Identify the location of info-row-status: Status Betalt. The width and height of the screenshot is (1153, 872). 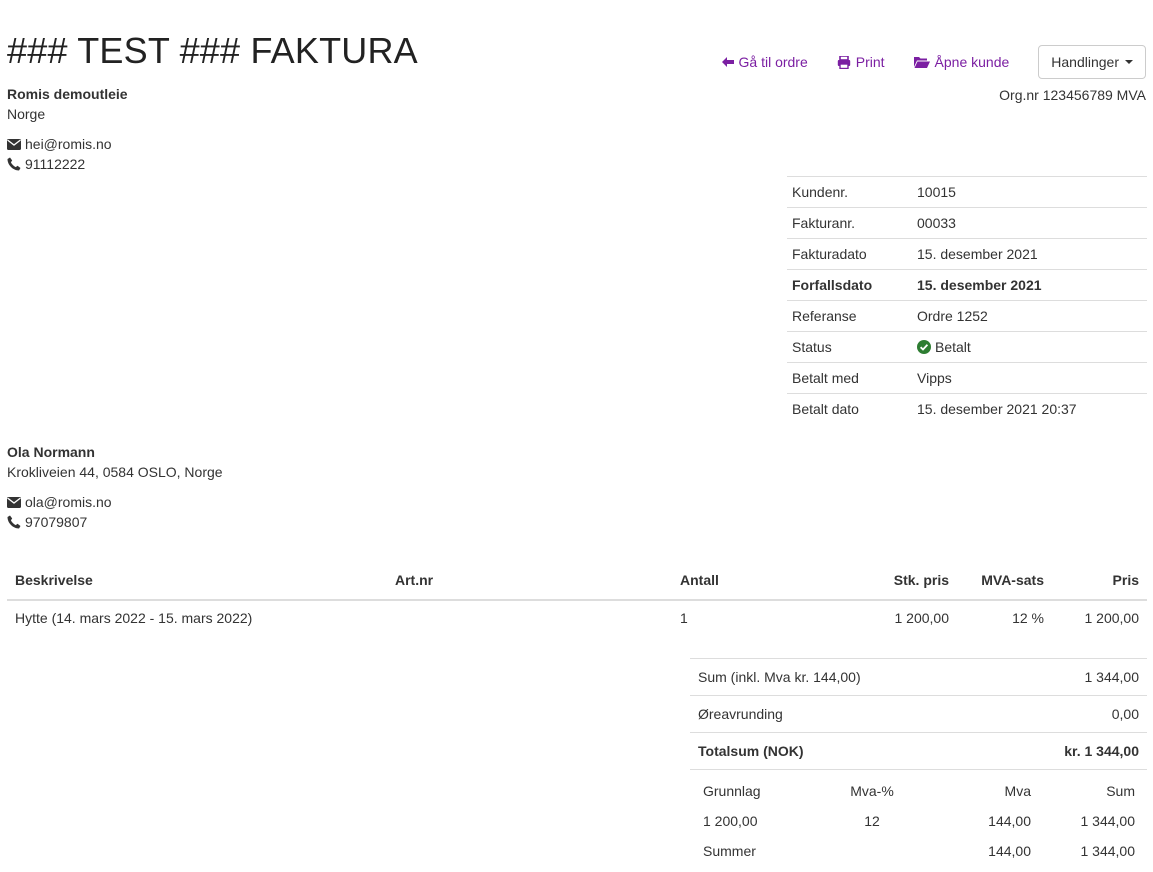
(967, 347).